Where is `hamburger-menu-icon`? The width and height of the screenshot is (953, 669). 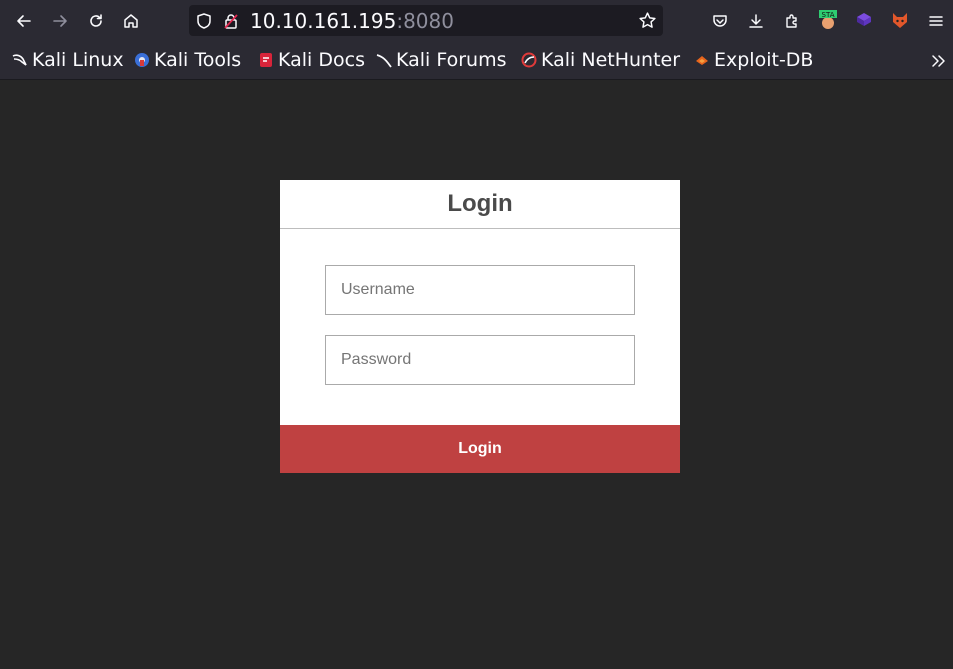 hamburger-menu-icon is located at coordinates (936, 21).